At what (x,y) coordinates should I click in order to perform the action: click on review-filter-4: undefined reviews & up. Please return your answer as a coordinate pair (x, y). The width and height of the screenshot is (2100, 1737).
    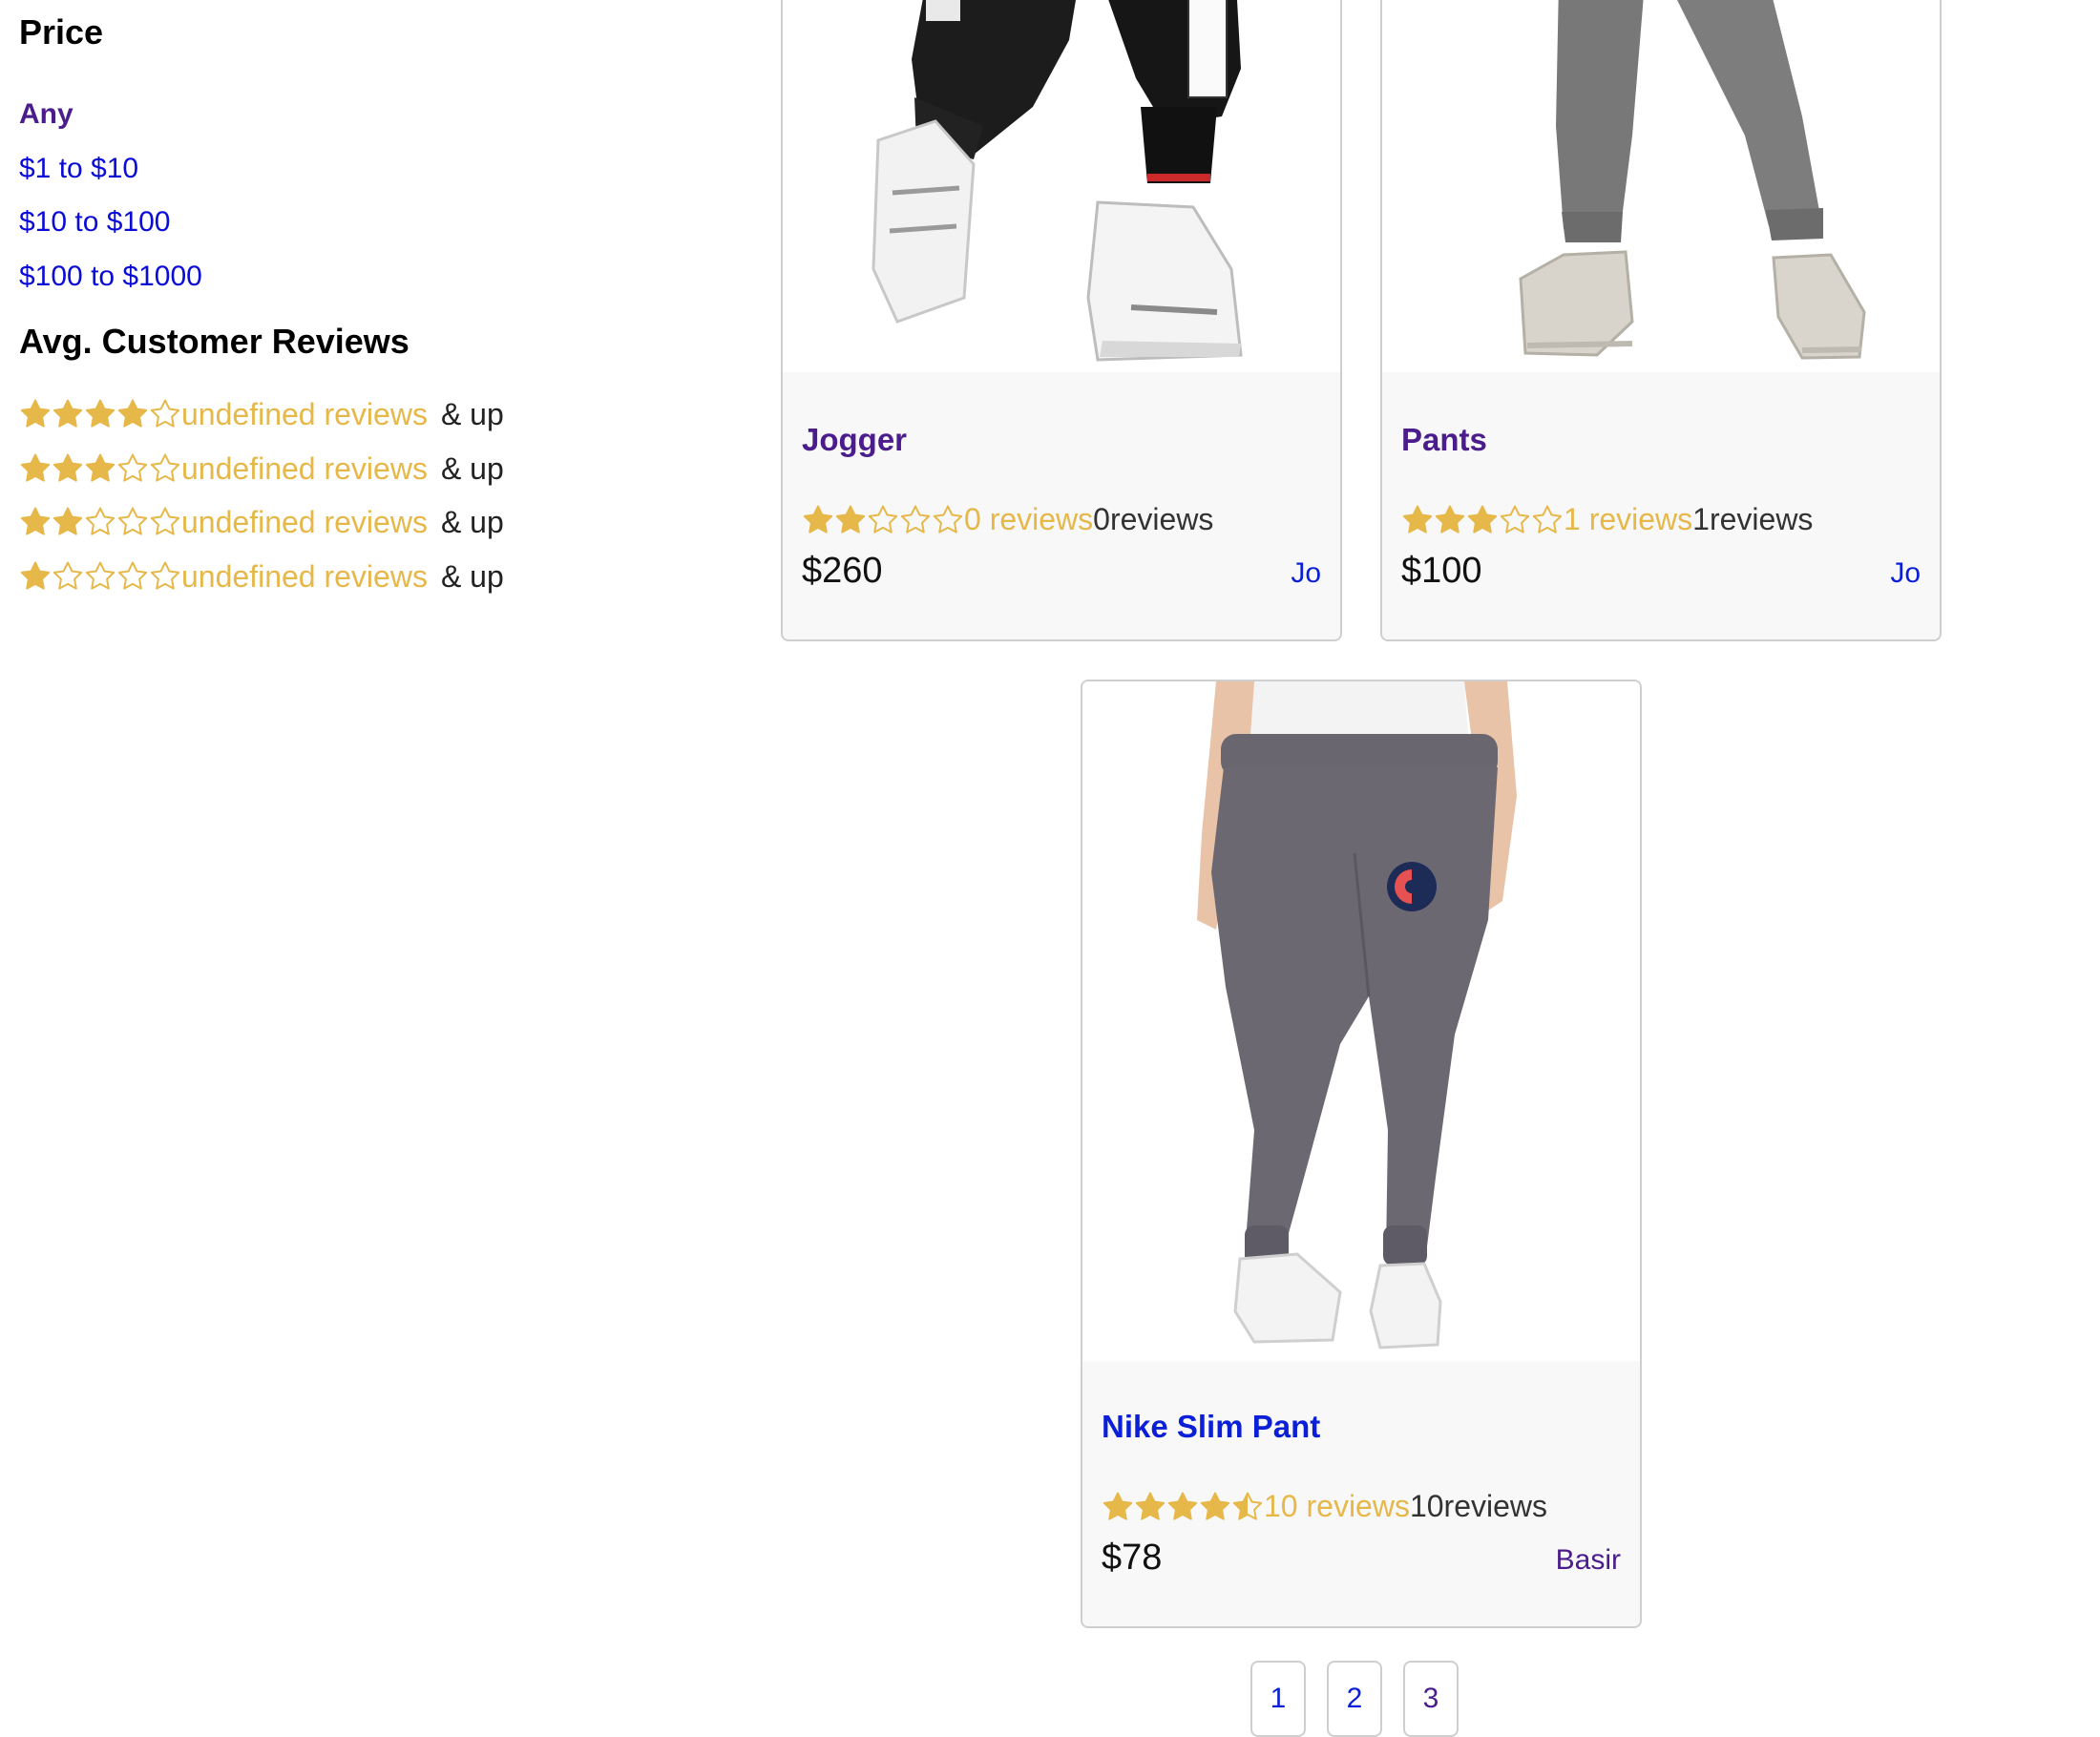
    Looking at the image, I should click on (261, 414).